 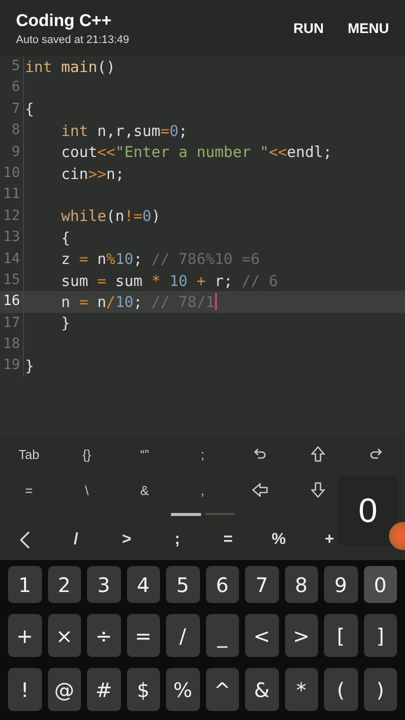 I want to click on keyboard-key: /, so click(x=183, y=635).